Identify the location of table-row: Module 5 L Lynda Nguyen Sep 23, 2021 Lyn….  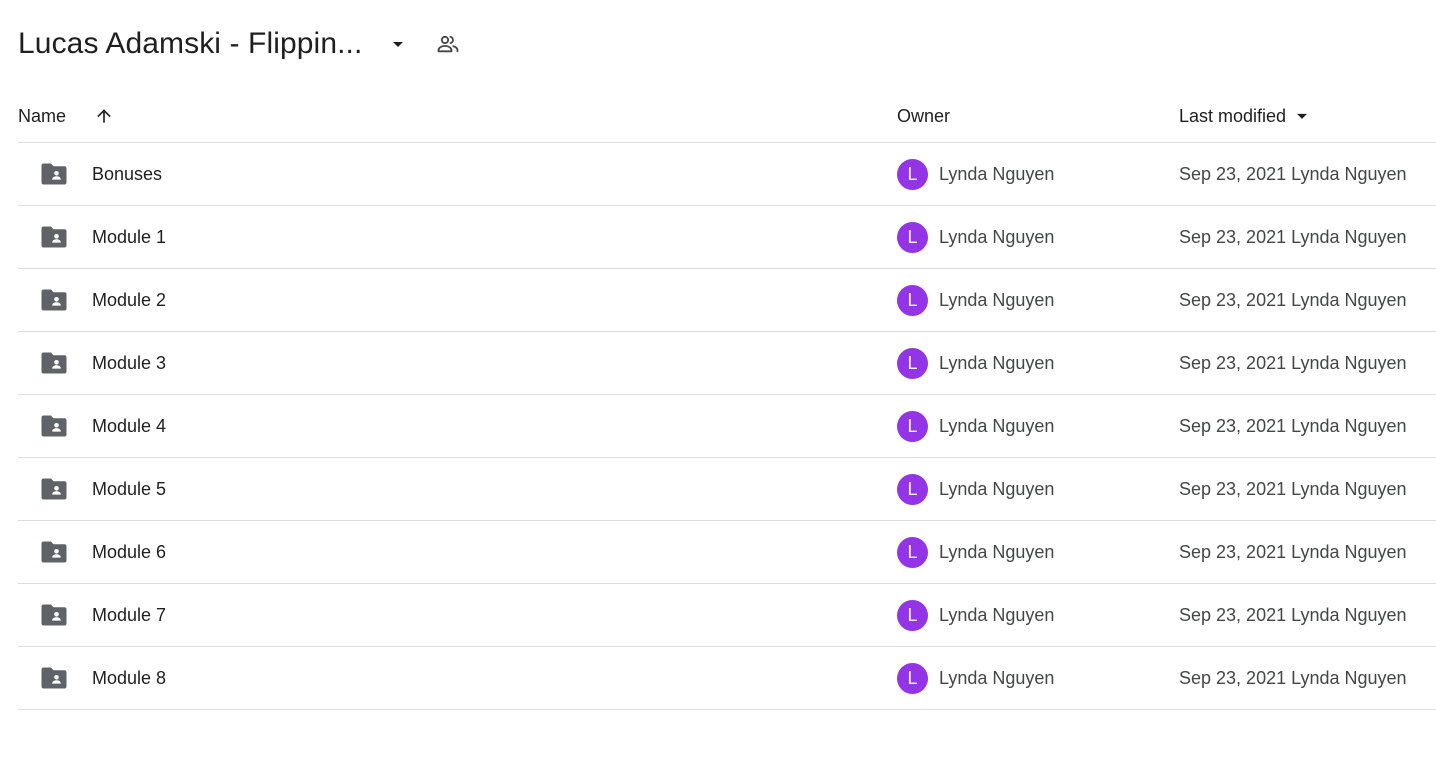
(727, 489).